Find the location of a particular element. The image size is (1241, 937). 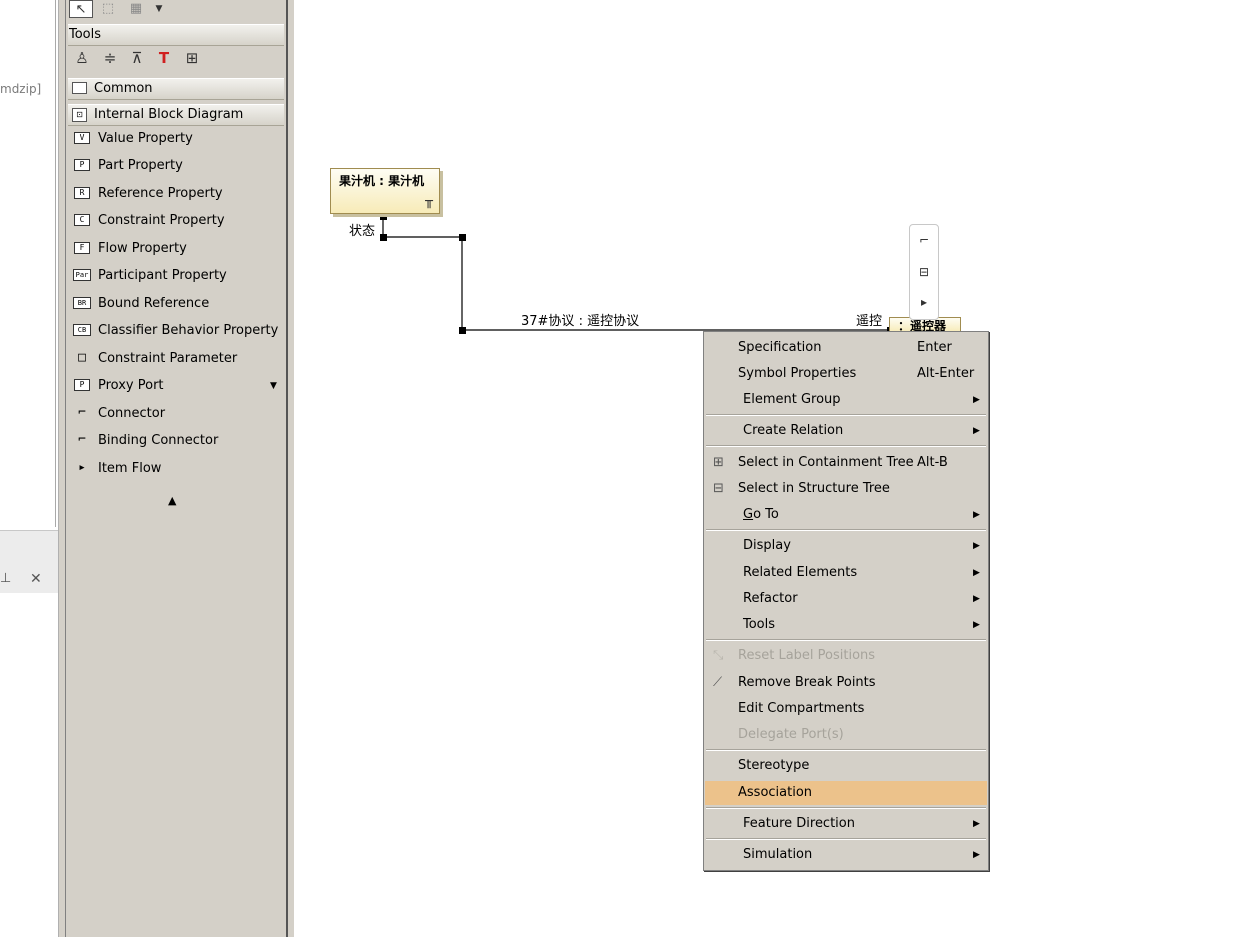

palette-item-connector: ⌐ Connector is located at coordinates (178, 414).